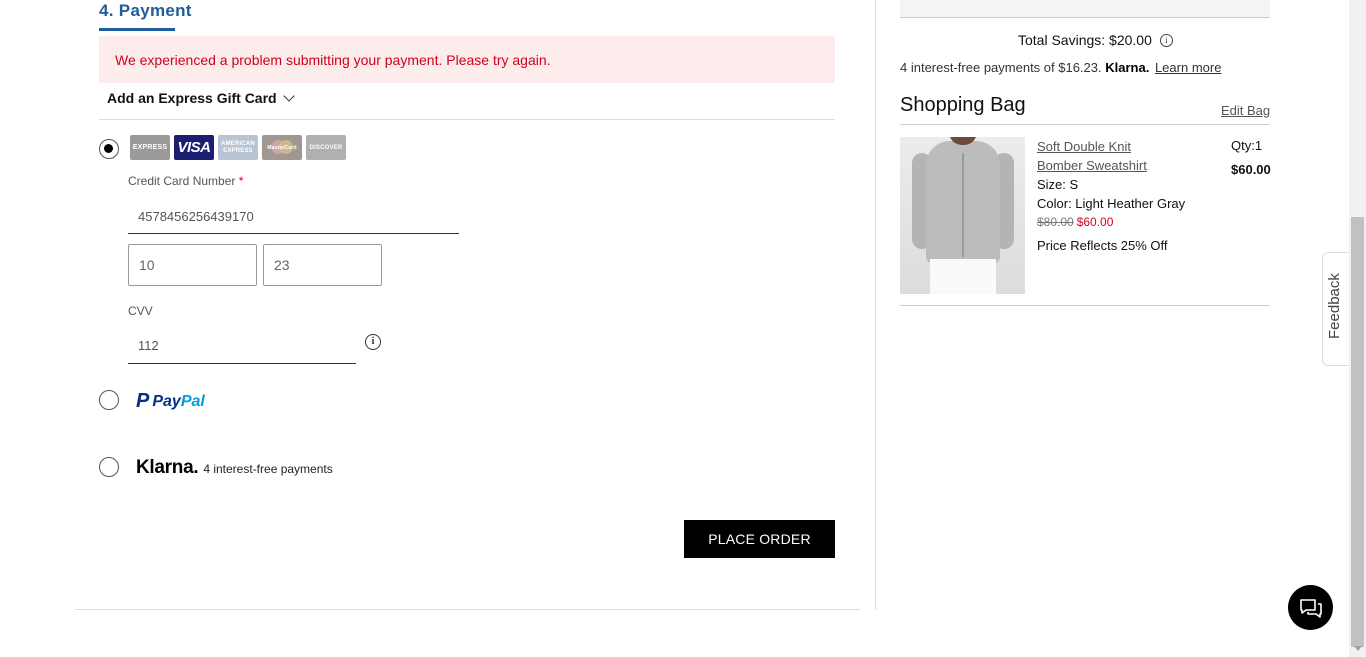 The height and width of the screenshot is (657, 1366). Describe the element at coordinates (182, 181) in the screenshot. I see `card-number-label-text: Credit Card Number` at that location.